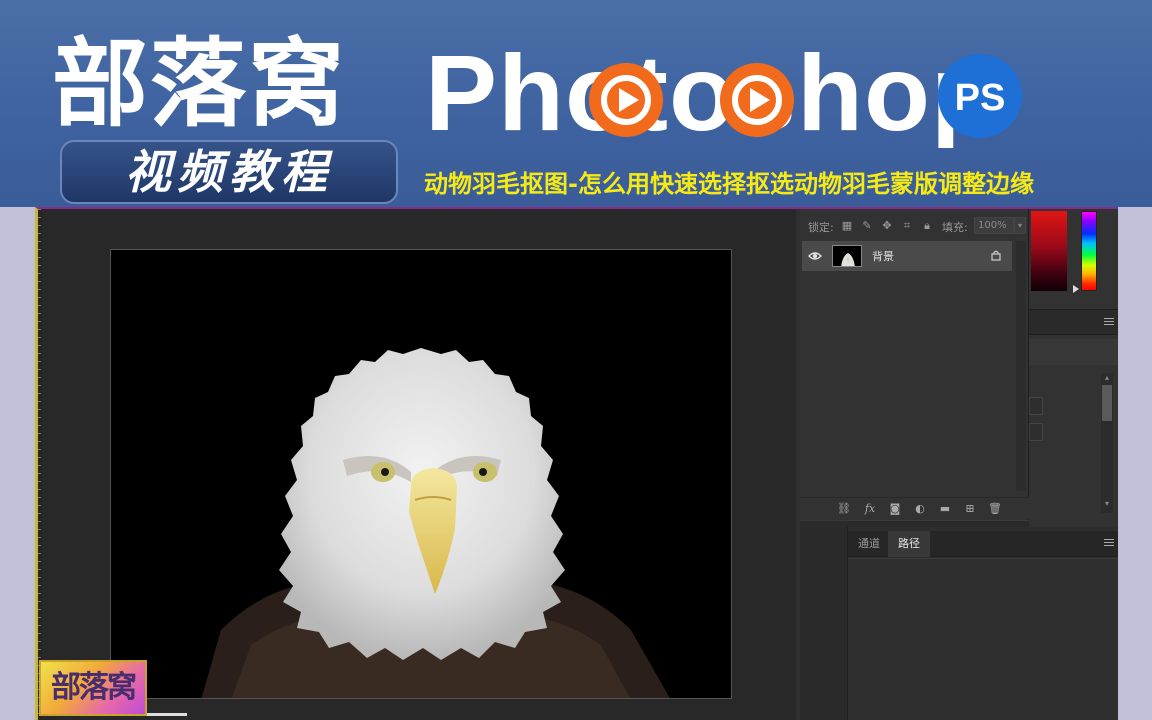  I want to click on lock-artboard-icon: ⌗, so click(907, 226).